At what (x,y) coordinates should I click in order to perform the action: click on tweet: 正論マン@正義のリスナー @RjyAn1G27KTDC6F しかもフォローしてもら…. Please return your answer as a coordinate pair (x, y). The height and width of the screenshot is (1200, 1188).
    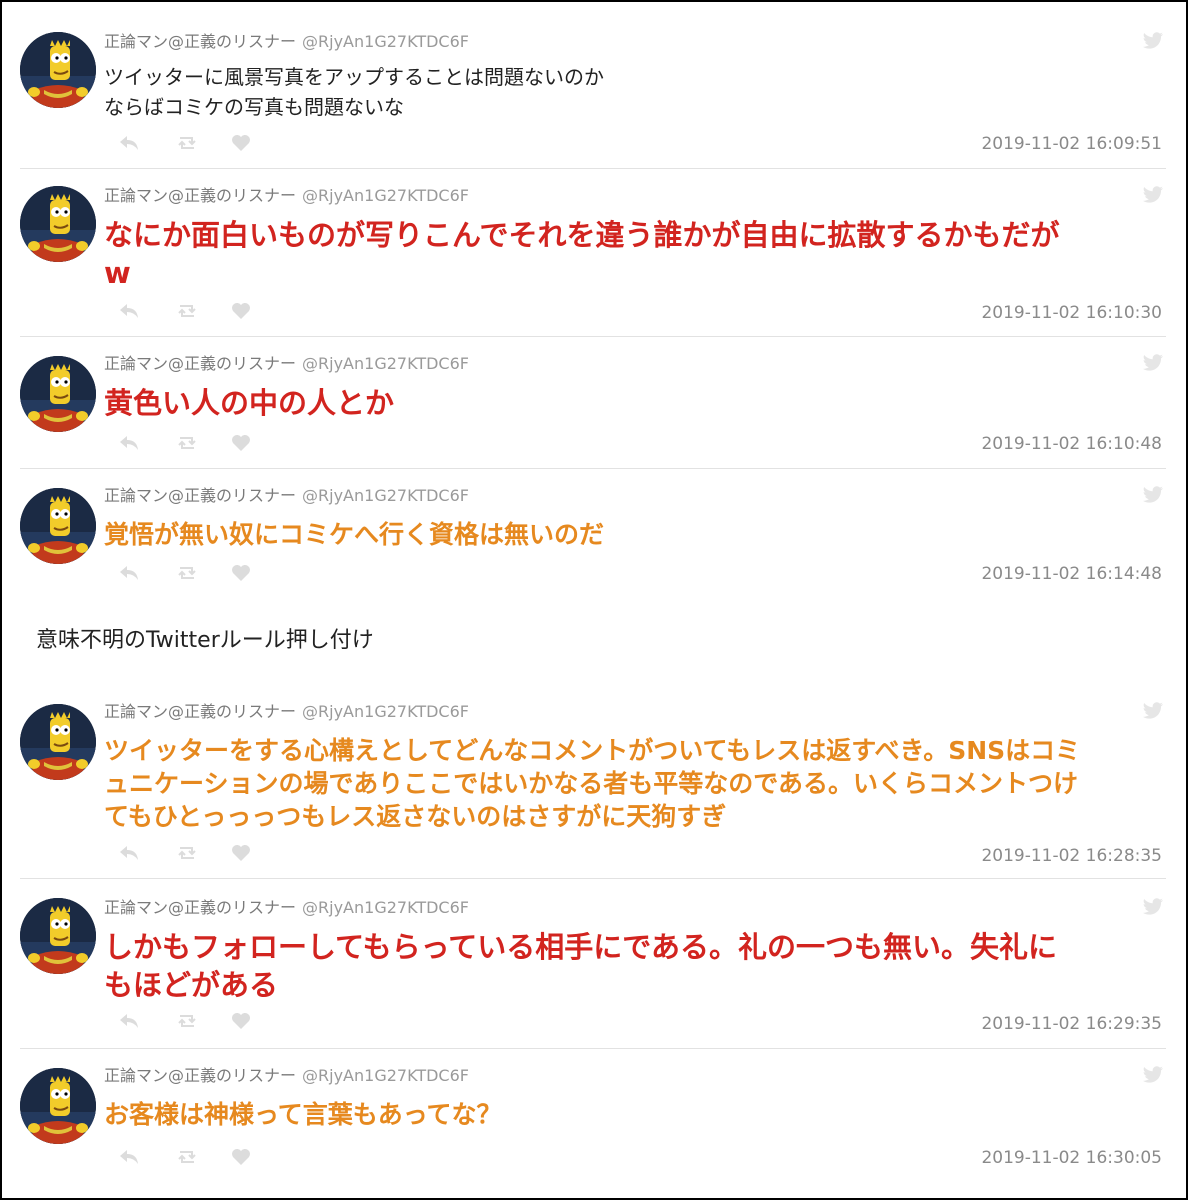
    Looking at the image, I should click on (594, 966).